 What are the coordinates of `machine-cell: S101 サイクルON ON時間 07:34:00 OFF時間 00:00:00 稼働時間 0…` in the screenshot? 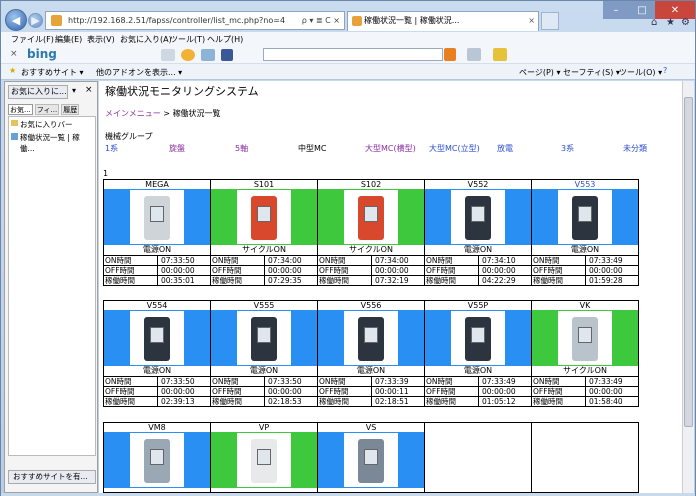 It's located at (264, 232).